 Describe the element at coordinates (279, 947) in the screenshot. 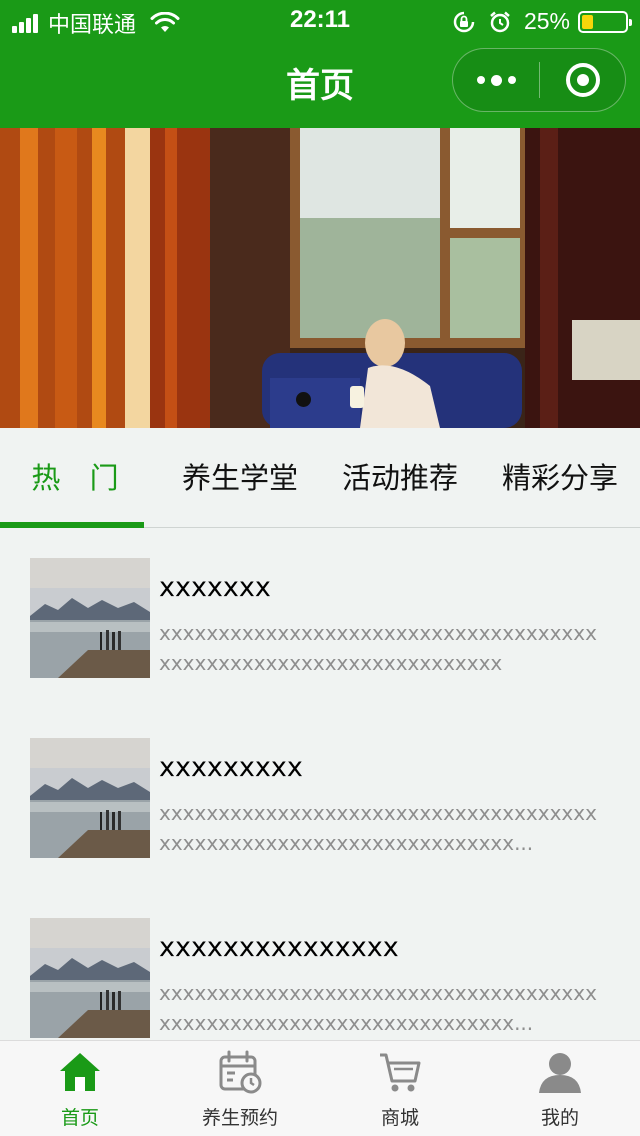

I see `article-title: xxxxxxxxxxxxxxx` at that location.